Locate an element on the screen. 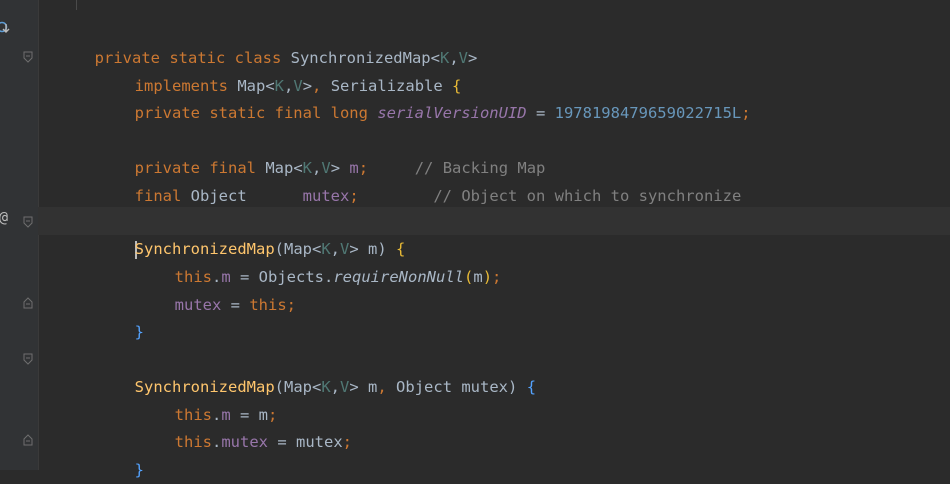 The width and height of the screenshot is (950, 484). code-line-7: this.m = Objects.requireNonNull(m); is located at coordinates (329, 260).